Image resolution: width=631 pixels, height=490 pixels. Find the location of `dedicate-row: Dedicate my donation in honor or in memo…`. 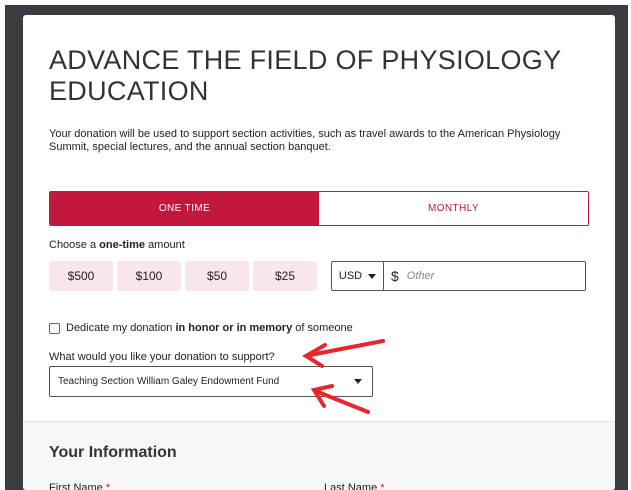

dedicate-row: Dedicate my donation in honor or in memo… is located at coordinates (201, 328).